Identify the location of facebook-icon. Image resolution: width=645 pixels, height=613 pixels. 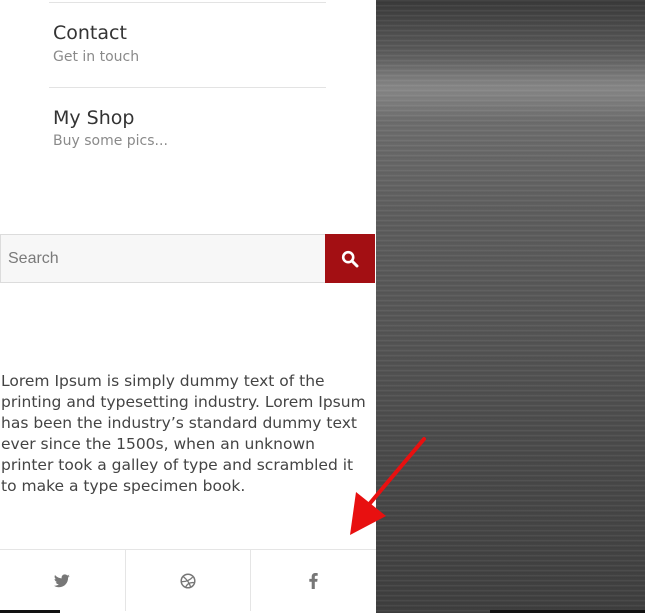
(313, 580).